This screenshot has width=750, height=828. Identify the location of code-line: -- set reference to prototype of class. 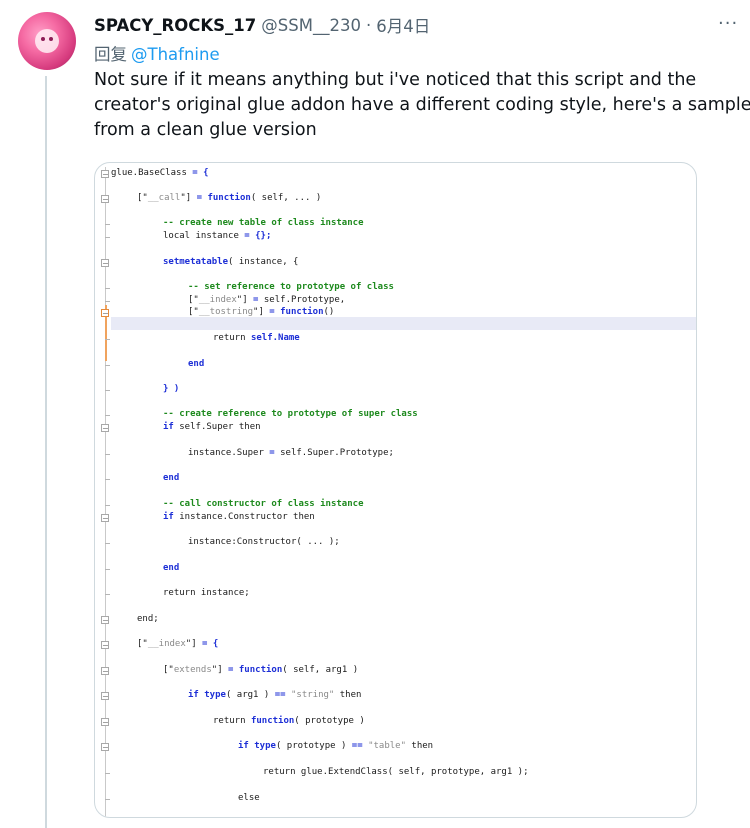
(291, 287).